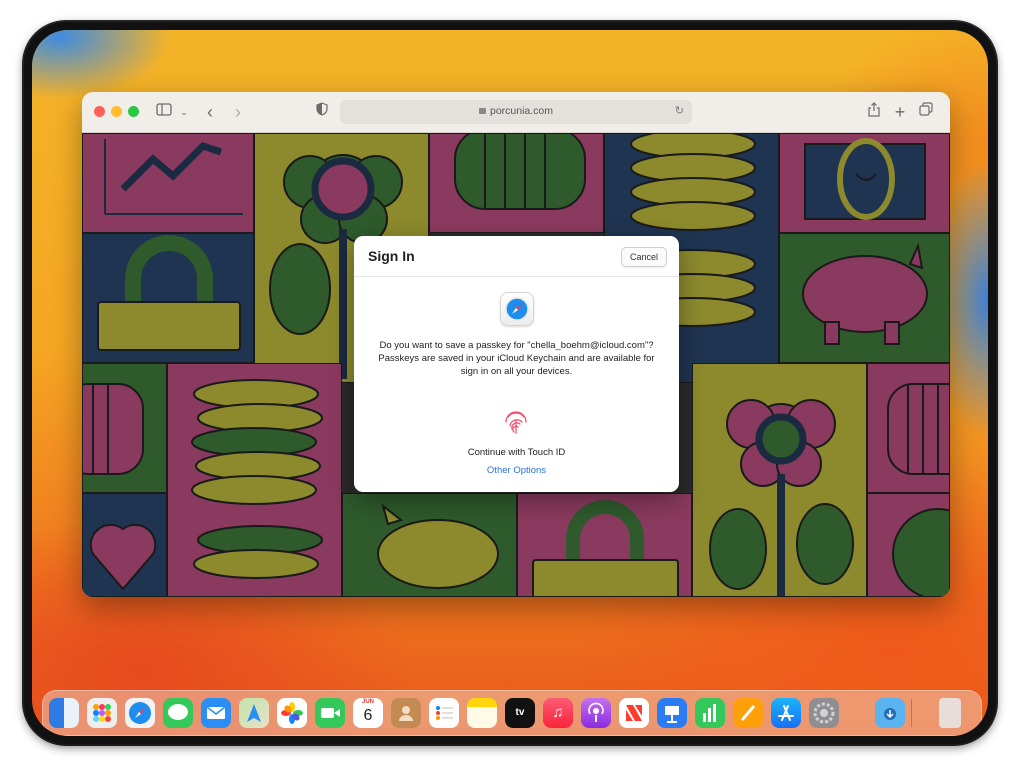 The height and width of the screenshot is (765, 1020). I want to click on dock: JUN 6 tv ♫, so click(512, 713).